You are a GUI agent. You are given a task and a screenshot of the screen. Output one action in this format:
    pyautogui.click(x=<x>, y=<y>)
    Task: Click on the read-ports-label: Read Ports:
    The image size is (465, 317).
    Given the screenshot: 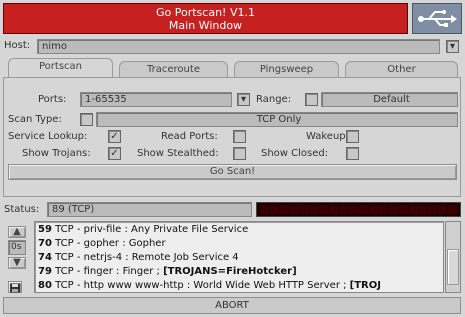 What is the action you would take?
    pyautogui.click(x=189, y=136)
    